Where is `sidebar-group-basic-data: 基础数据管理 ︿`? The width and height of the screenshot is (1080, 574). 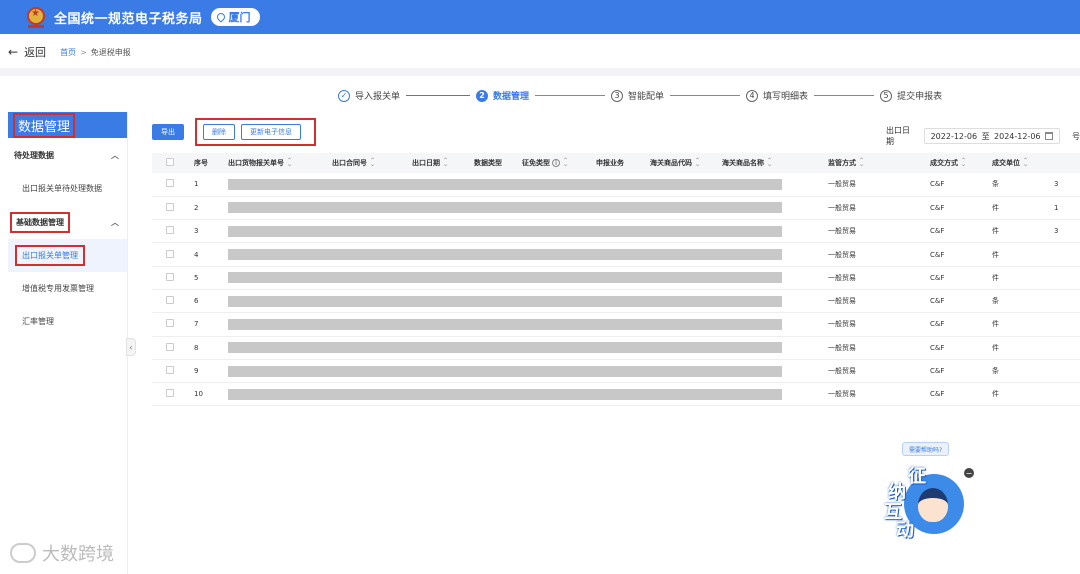
sidebar-group-basic-data: 基础数据管理 ︿ is located at coordinates (67, 222).